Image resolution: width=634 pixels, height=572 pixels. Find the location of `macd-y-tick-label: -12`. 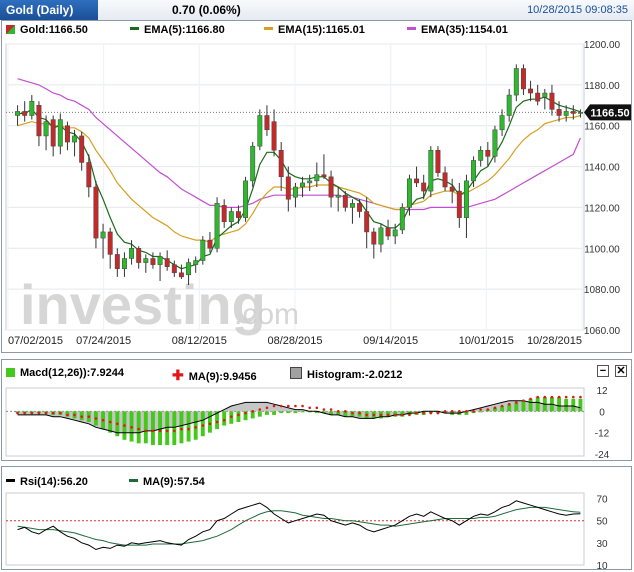

macd-y-tick-label: -12 is located at coordinates (602, 434).